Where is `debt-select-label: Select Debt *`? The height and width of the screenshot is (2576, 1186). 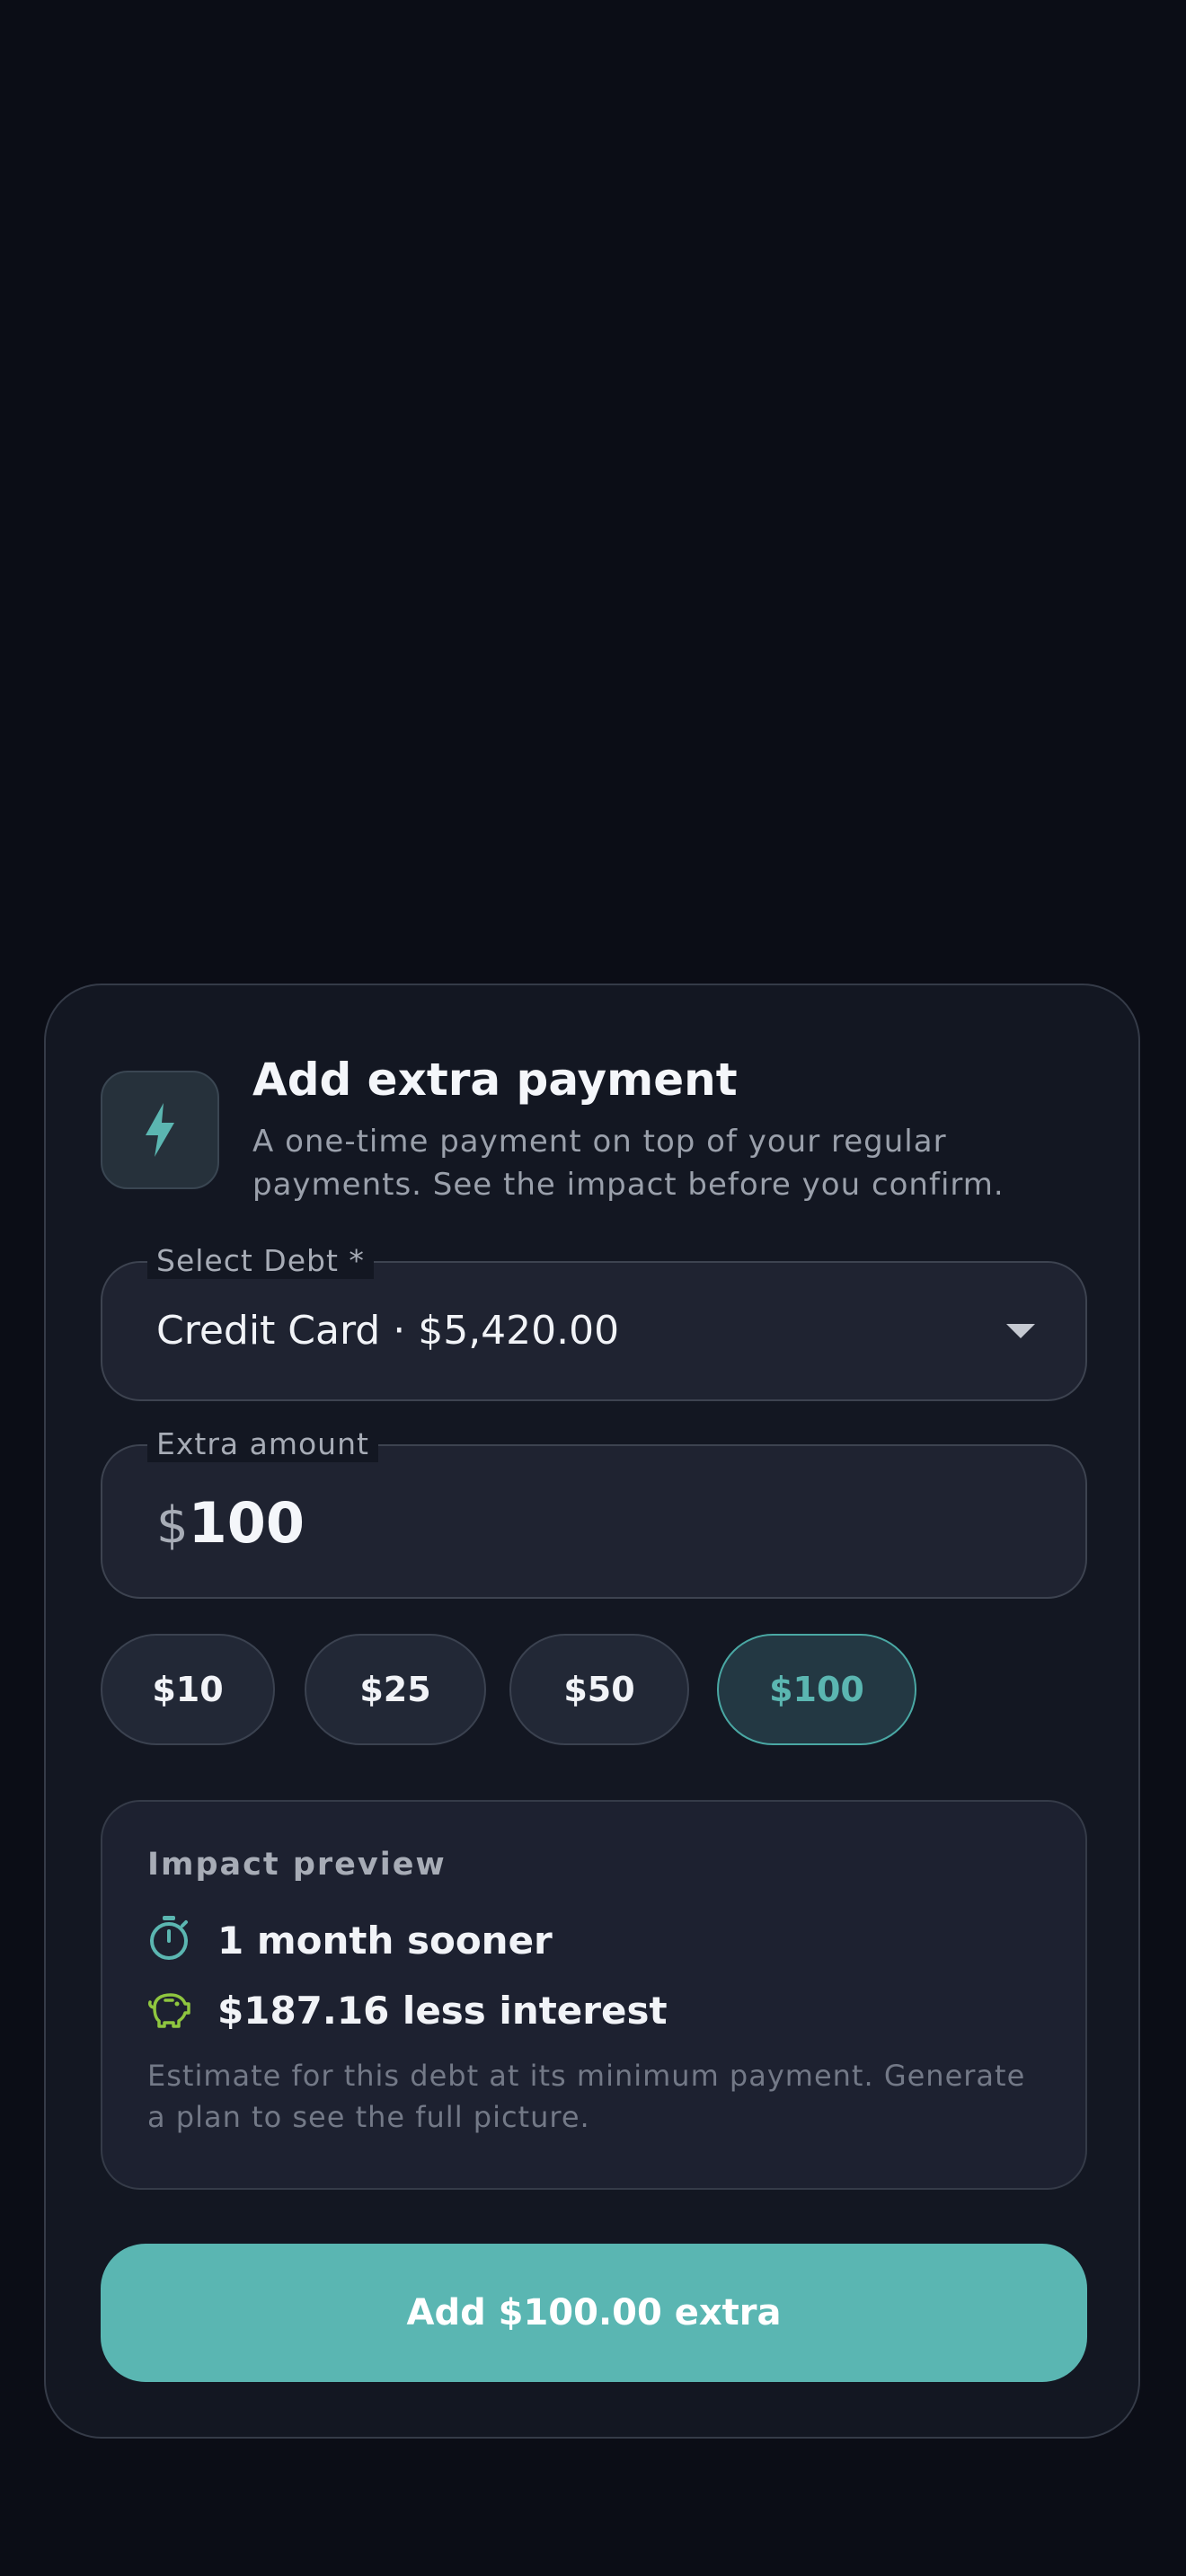 debt-select-label: Select Debt * is located at coordinates (260, 1261).